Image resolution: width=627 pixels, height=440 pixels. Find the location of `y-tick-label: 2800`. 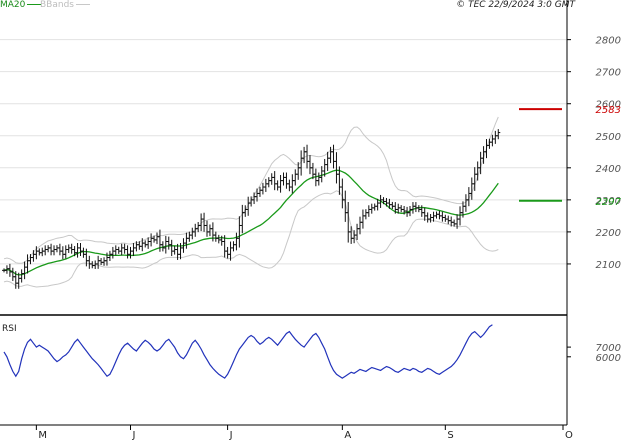

y-tick-label: 2800 is located at coordinates (608, 41).